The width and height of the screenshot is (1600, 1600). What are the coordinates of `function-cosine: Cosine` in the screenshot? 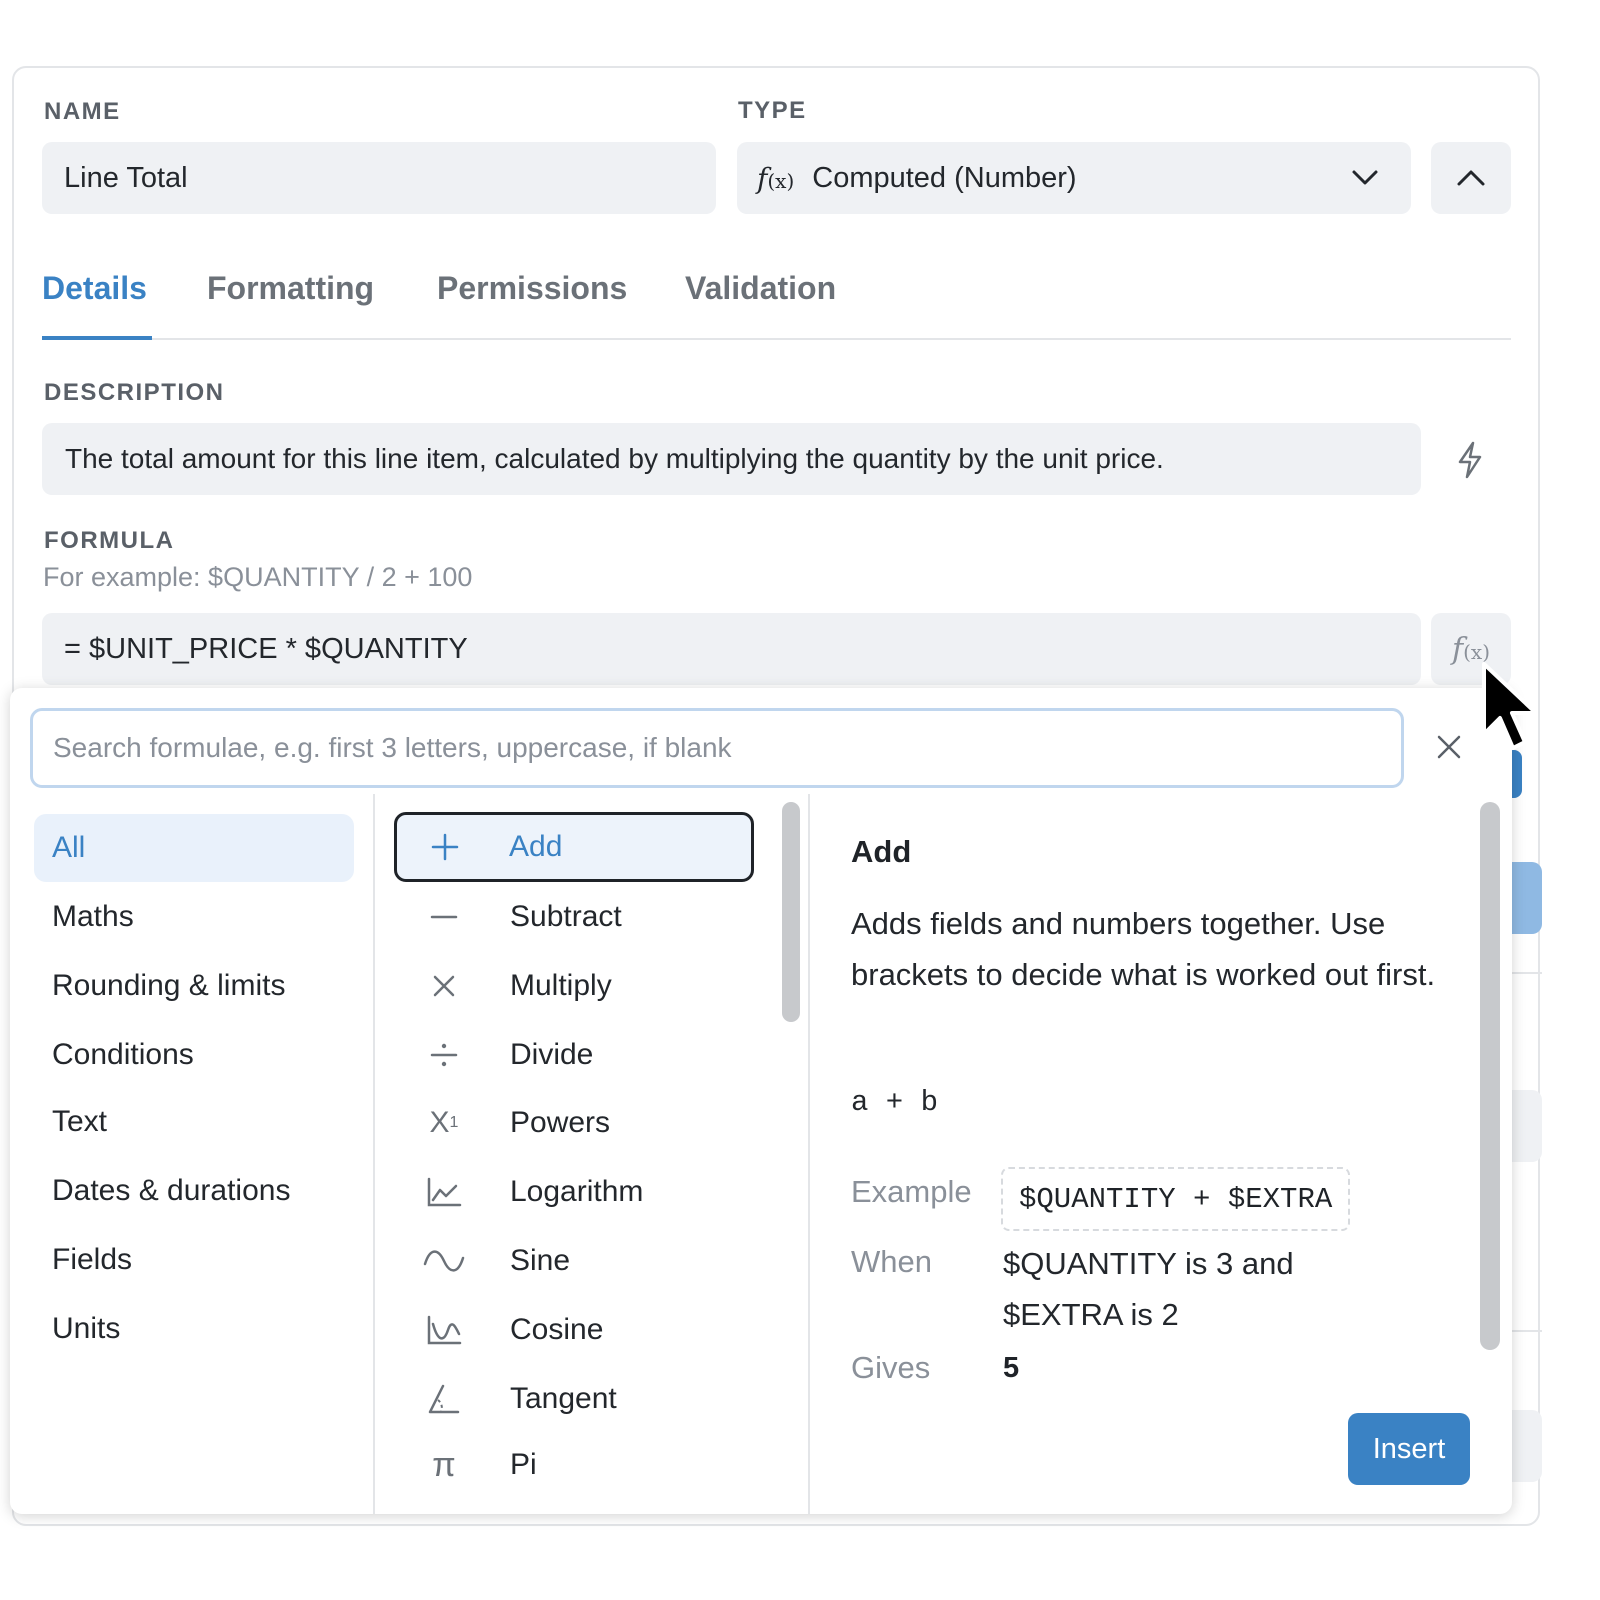 It's located at (574, 1330).